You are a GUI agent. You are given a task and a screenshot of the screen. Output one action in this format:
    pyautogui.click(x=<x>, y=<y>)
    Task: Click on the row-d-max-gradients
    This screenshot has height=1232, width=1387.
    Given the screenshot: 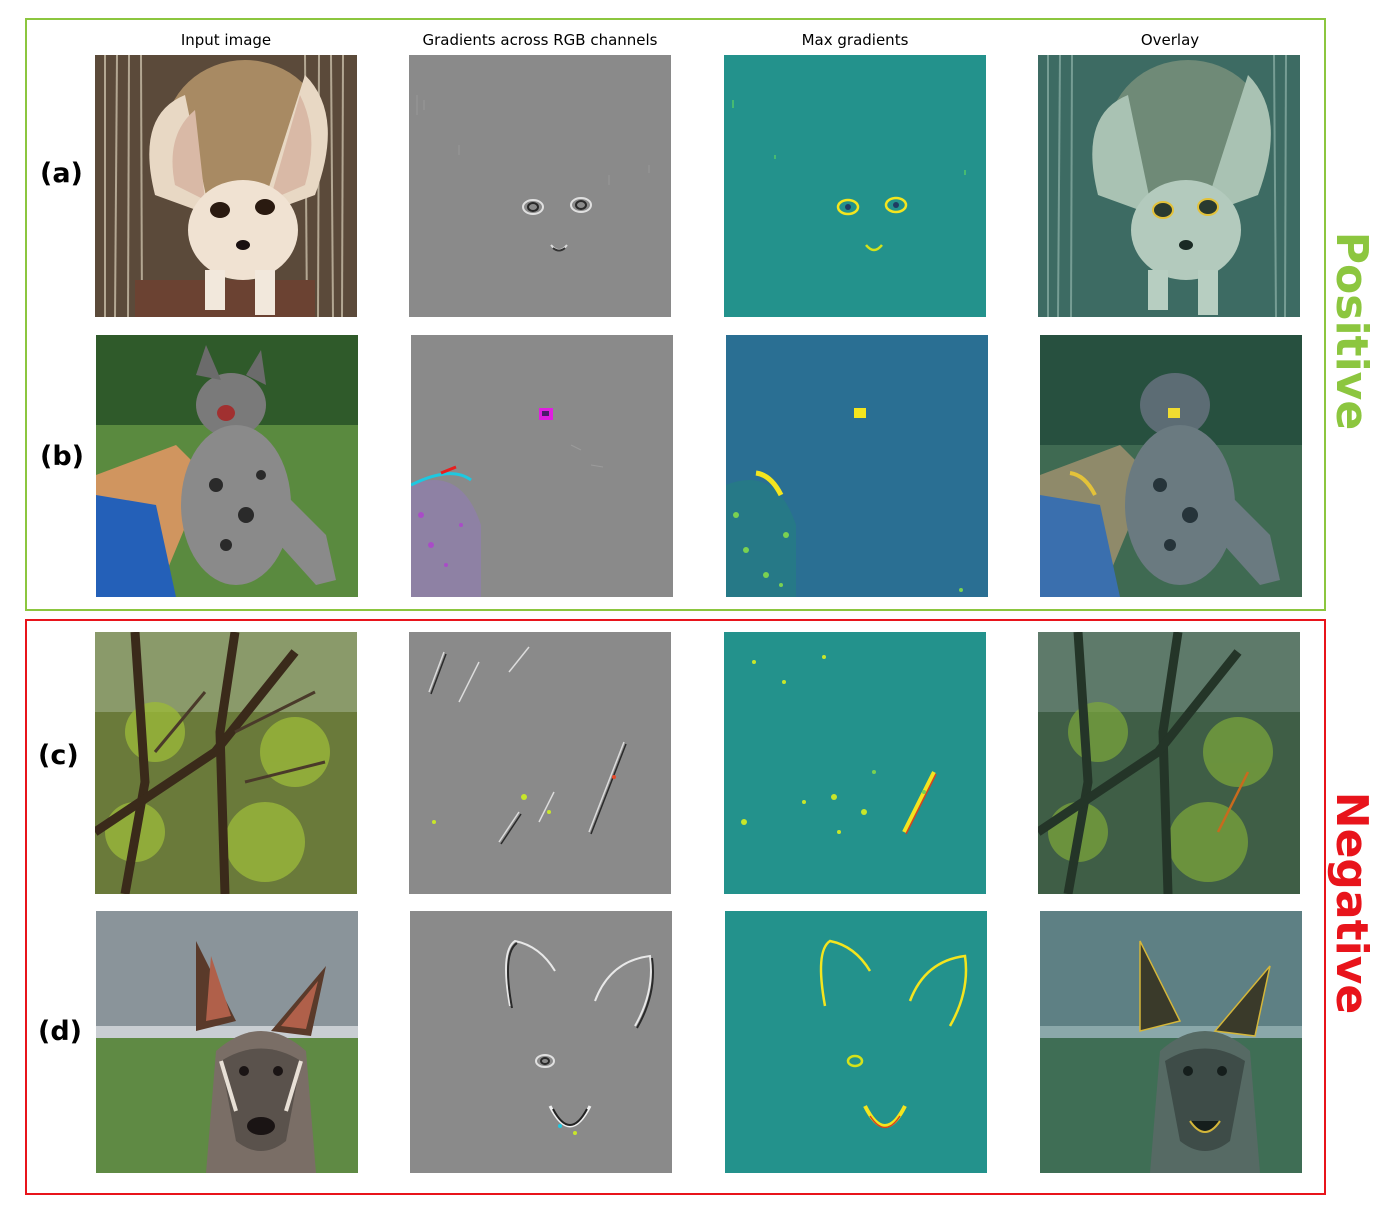 What is the action you would take?
    pyautogui.click(x=856, y=1042)
    